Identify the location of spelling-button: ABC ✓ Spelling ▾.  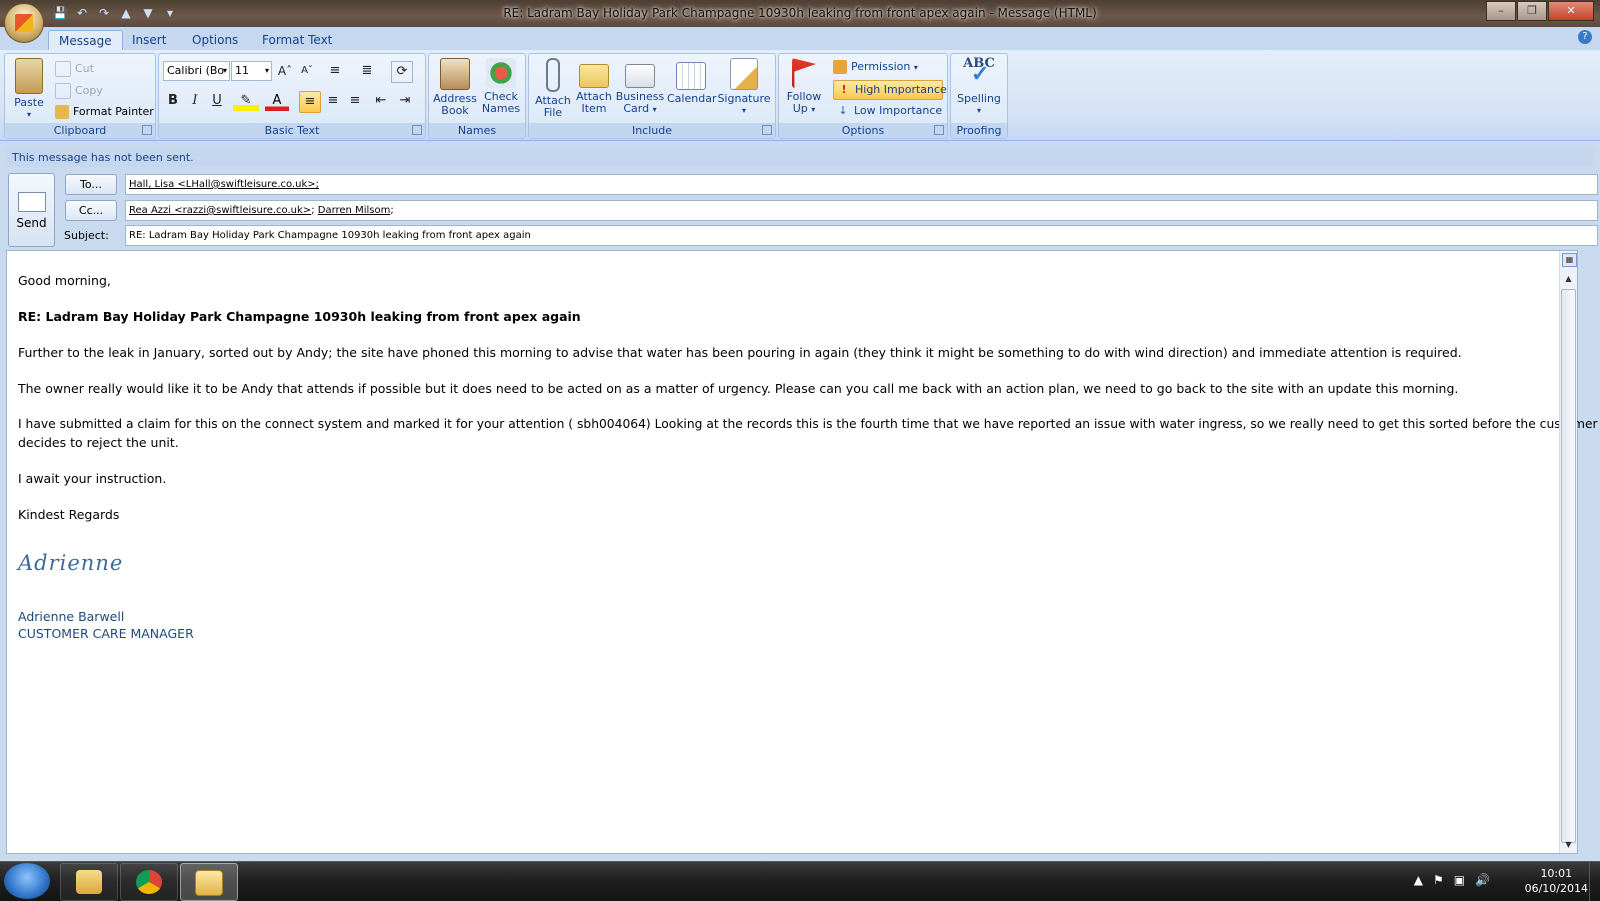
(979, 86).